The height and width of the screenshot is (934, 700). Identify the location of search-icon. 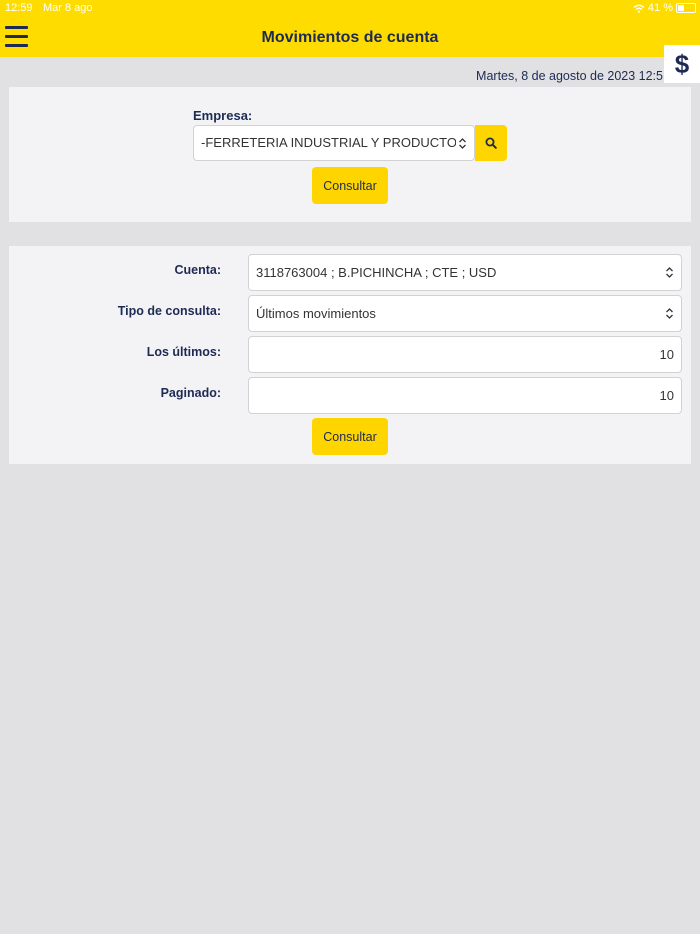
(491, 143).